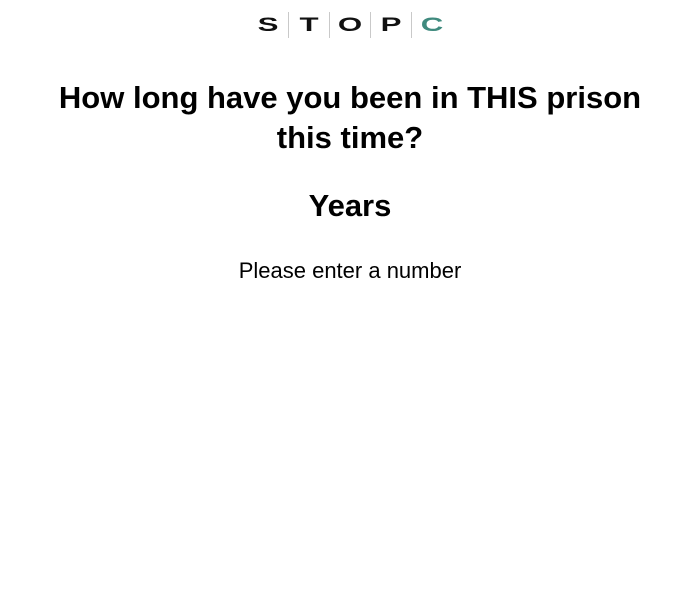  Describe the element at coordinates (350, 270) in the screenshot. I see `number-entry-prompt: Please enter a number` at that location.